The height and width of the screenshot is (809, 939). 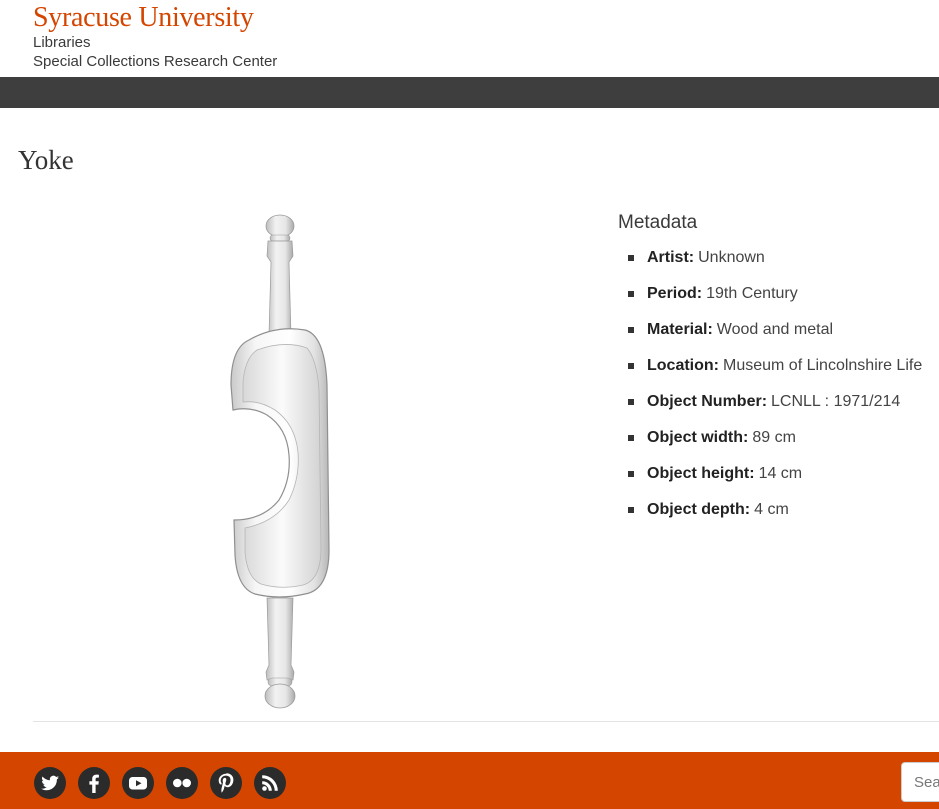 I want to click on metadata-item-object-depth: Object depth: 4 cm, so click(x=778, y=515).